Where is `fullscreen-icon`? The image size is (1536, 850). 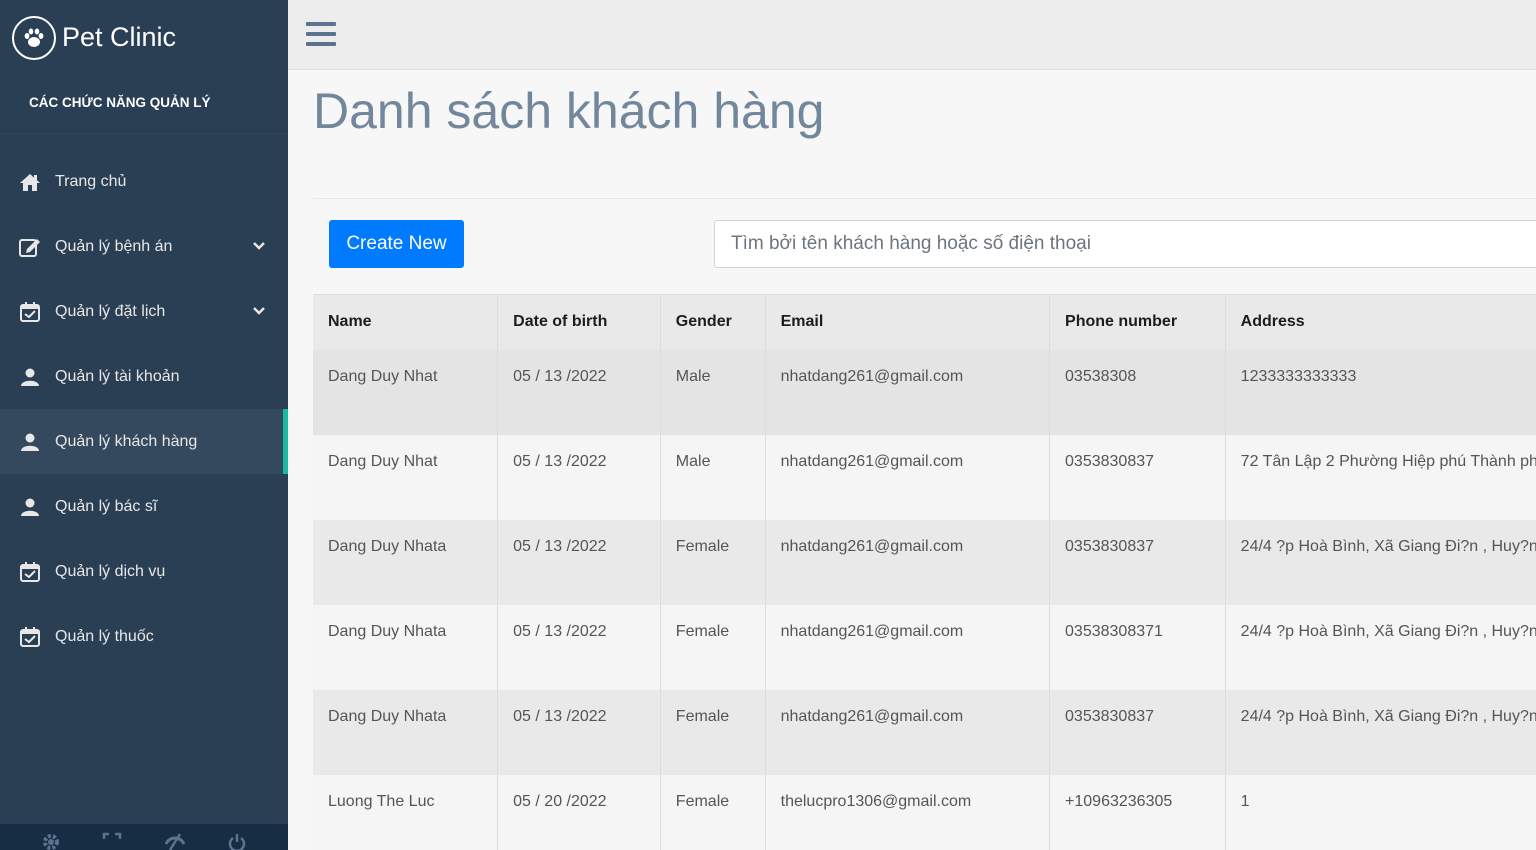 fullscreen-icon is located at coordinates (112, 841).